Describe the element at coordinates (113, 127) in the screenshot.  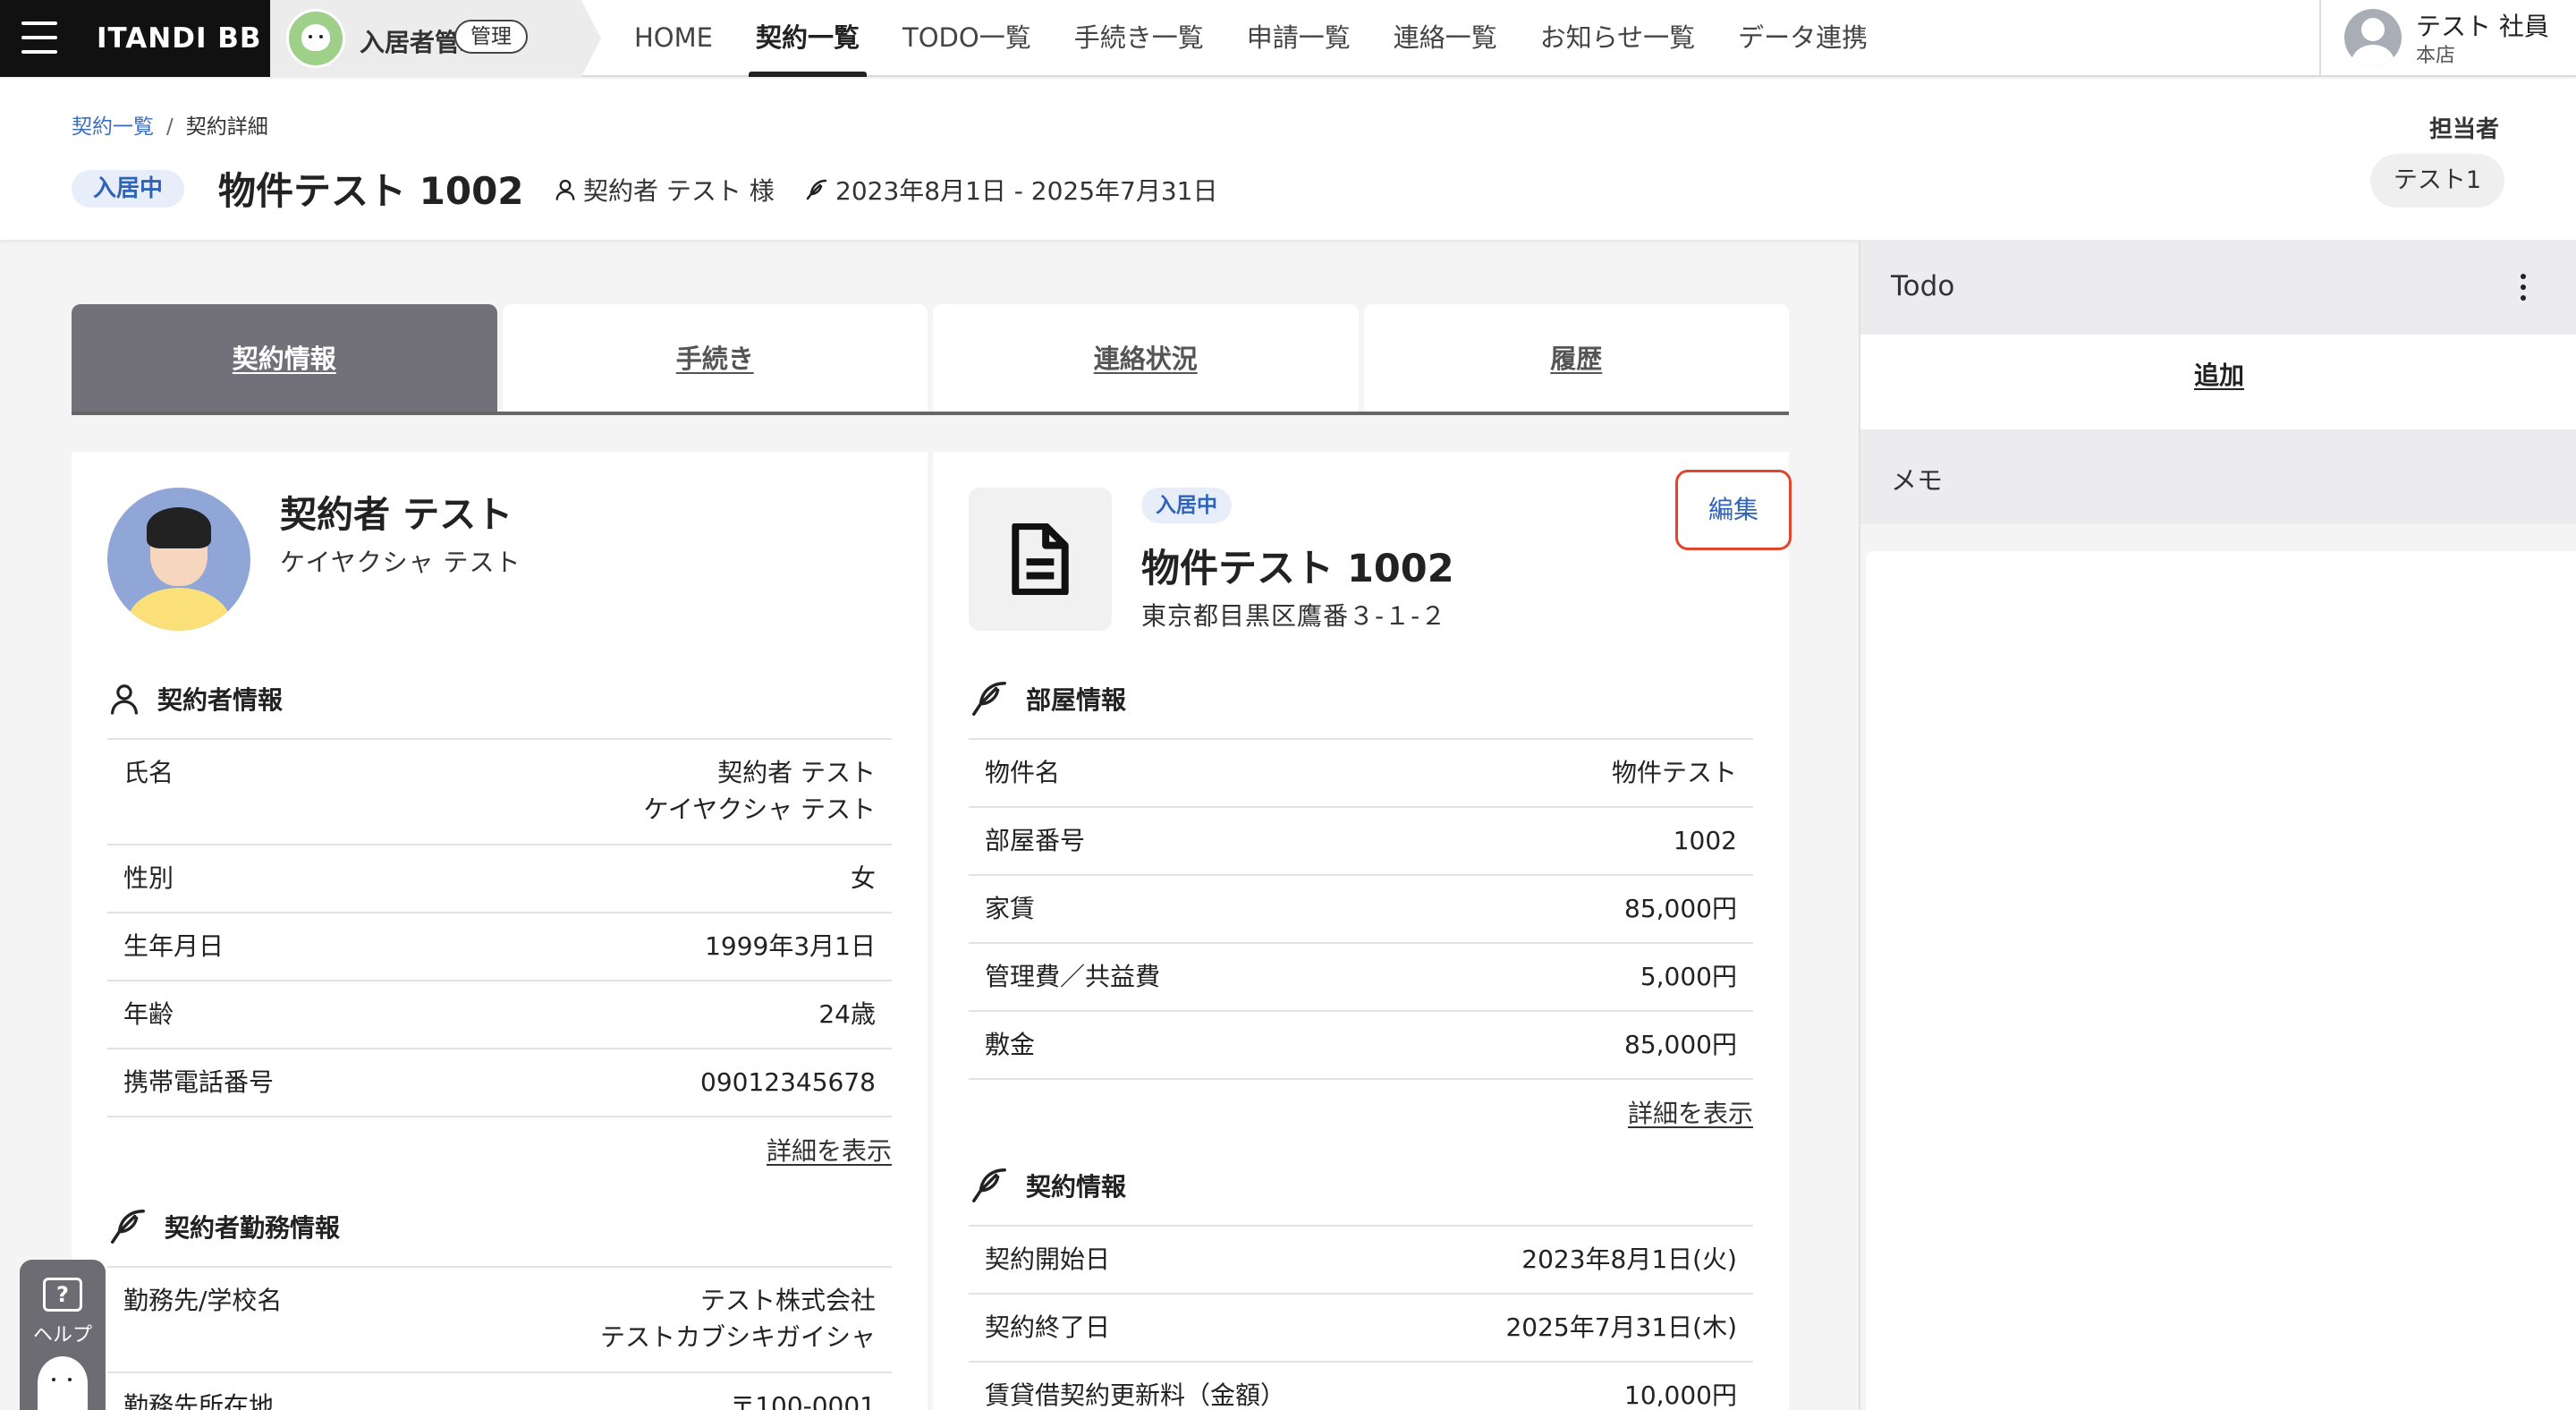
I see `breadcrumb-contracts-link: 契約一覧` at that location.